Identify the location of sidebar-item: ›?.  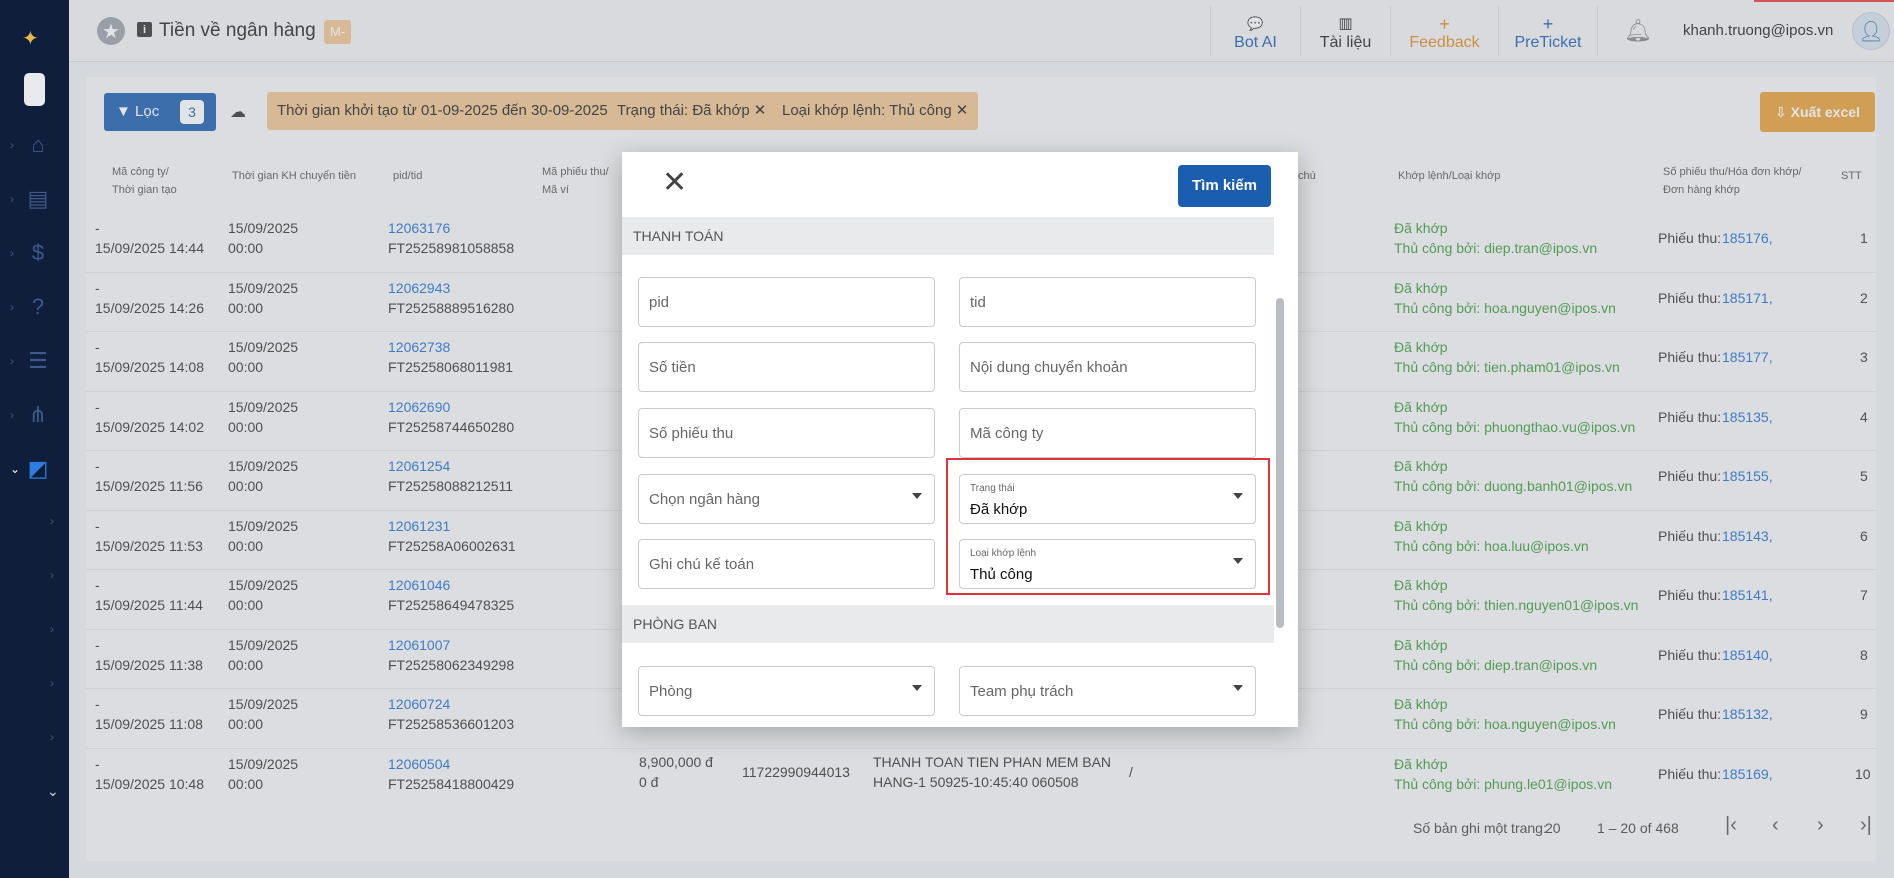
(34, 308).